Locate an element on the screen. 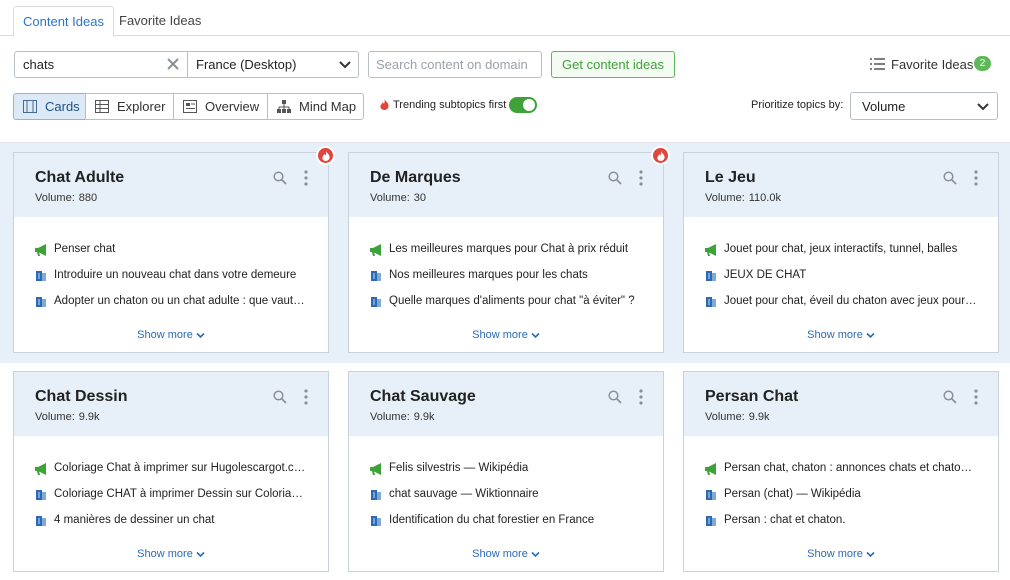 The width and height of the screenshot is (1010, 580). domain-search-input is located at coordinates (455, 64).